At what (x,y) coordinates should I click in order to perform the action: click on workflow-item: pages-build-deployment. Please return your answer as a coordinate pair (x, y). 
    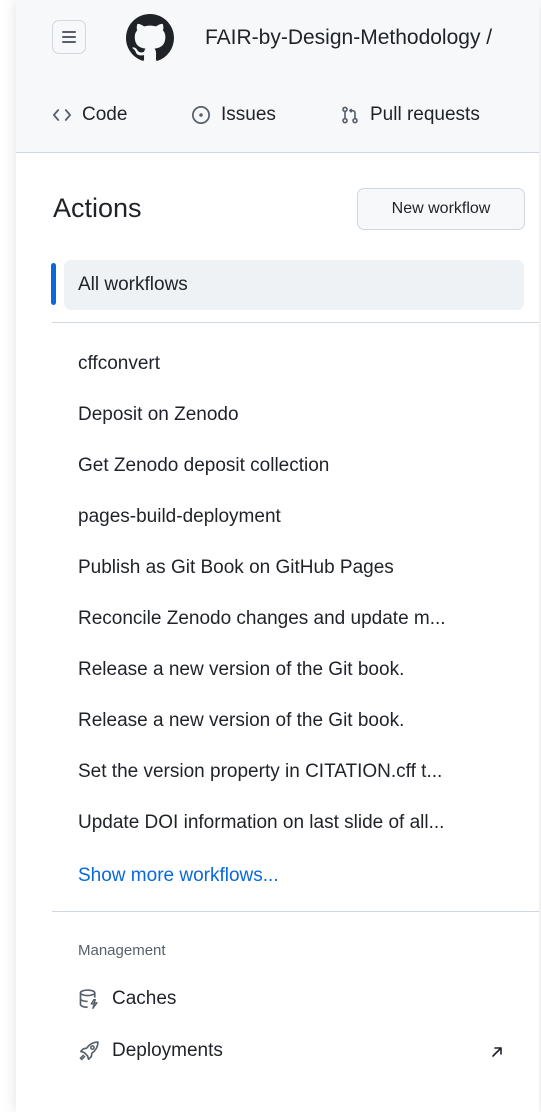
    Looking at the image, I should click on (179, 517).